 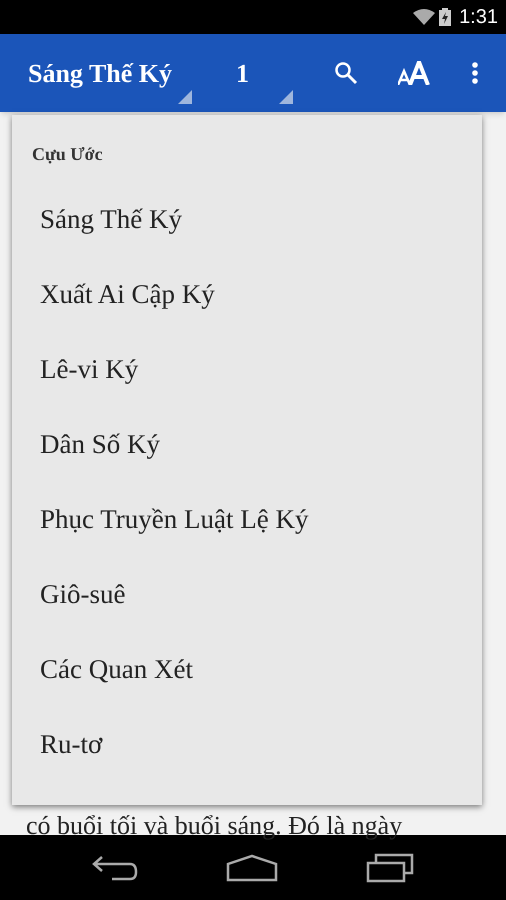 I want to click on search-icon, so click(x=346, y=73).